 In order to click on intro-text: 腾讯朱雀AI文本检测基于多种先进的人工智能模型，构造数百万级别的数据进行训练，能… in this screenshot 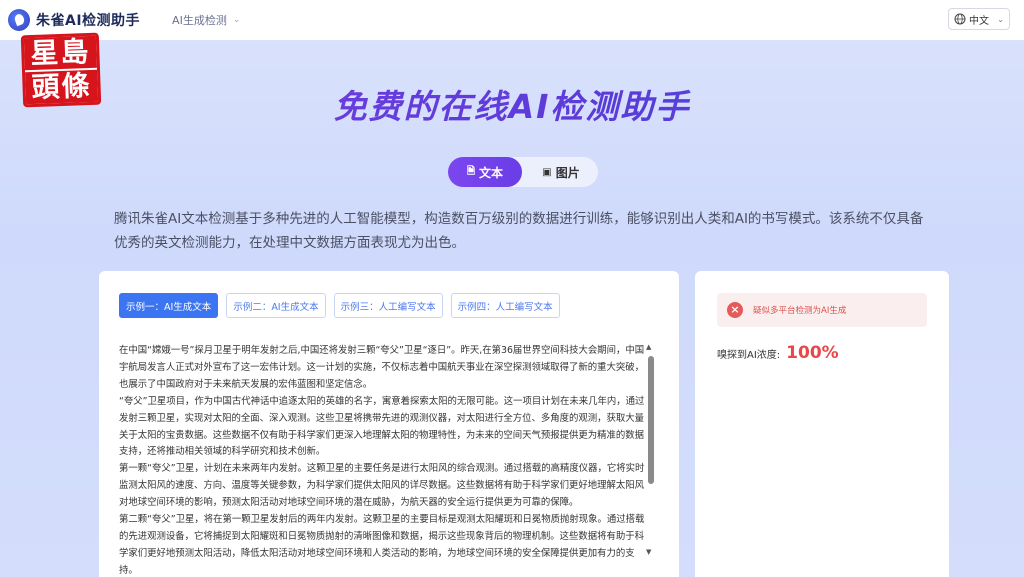, I will do `click(519, 231)`.